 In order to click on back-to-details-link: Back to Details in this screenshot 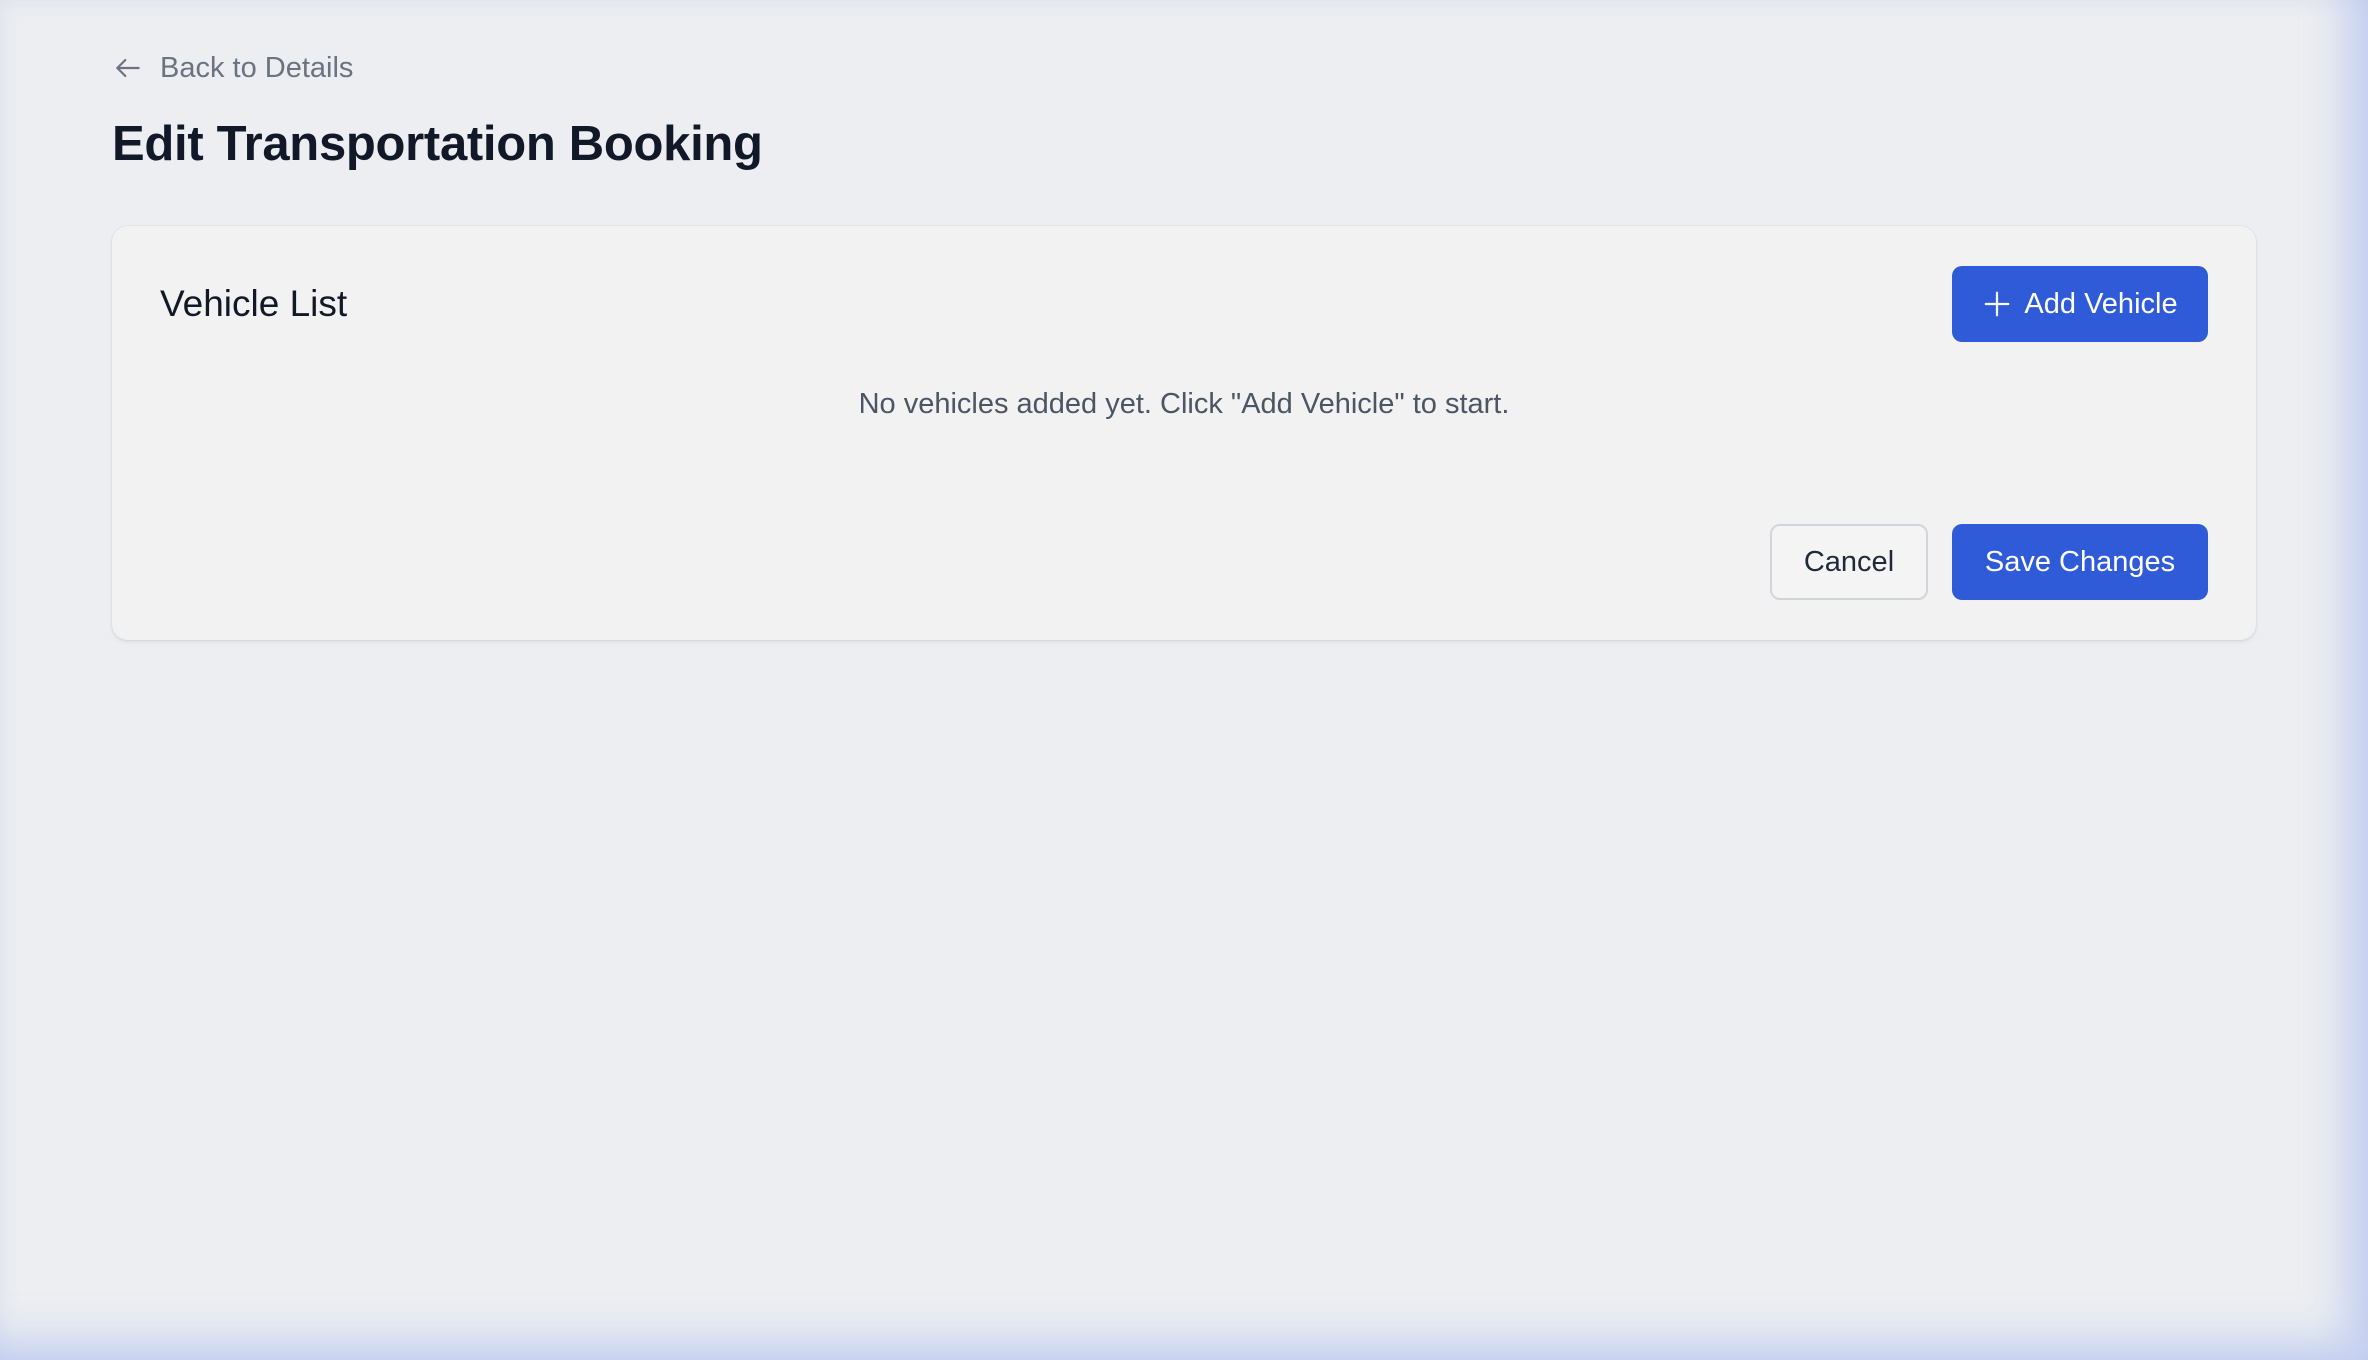, I will do `click(232, 68)`.